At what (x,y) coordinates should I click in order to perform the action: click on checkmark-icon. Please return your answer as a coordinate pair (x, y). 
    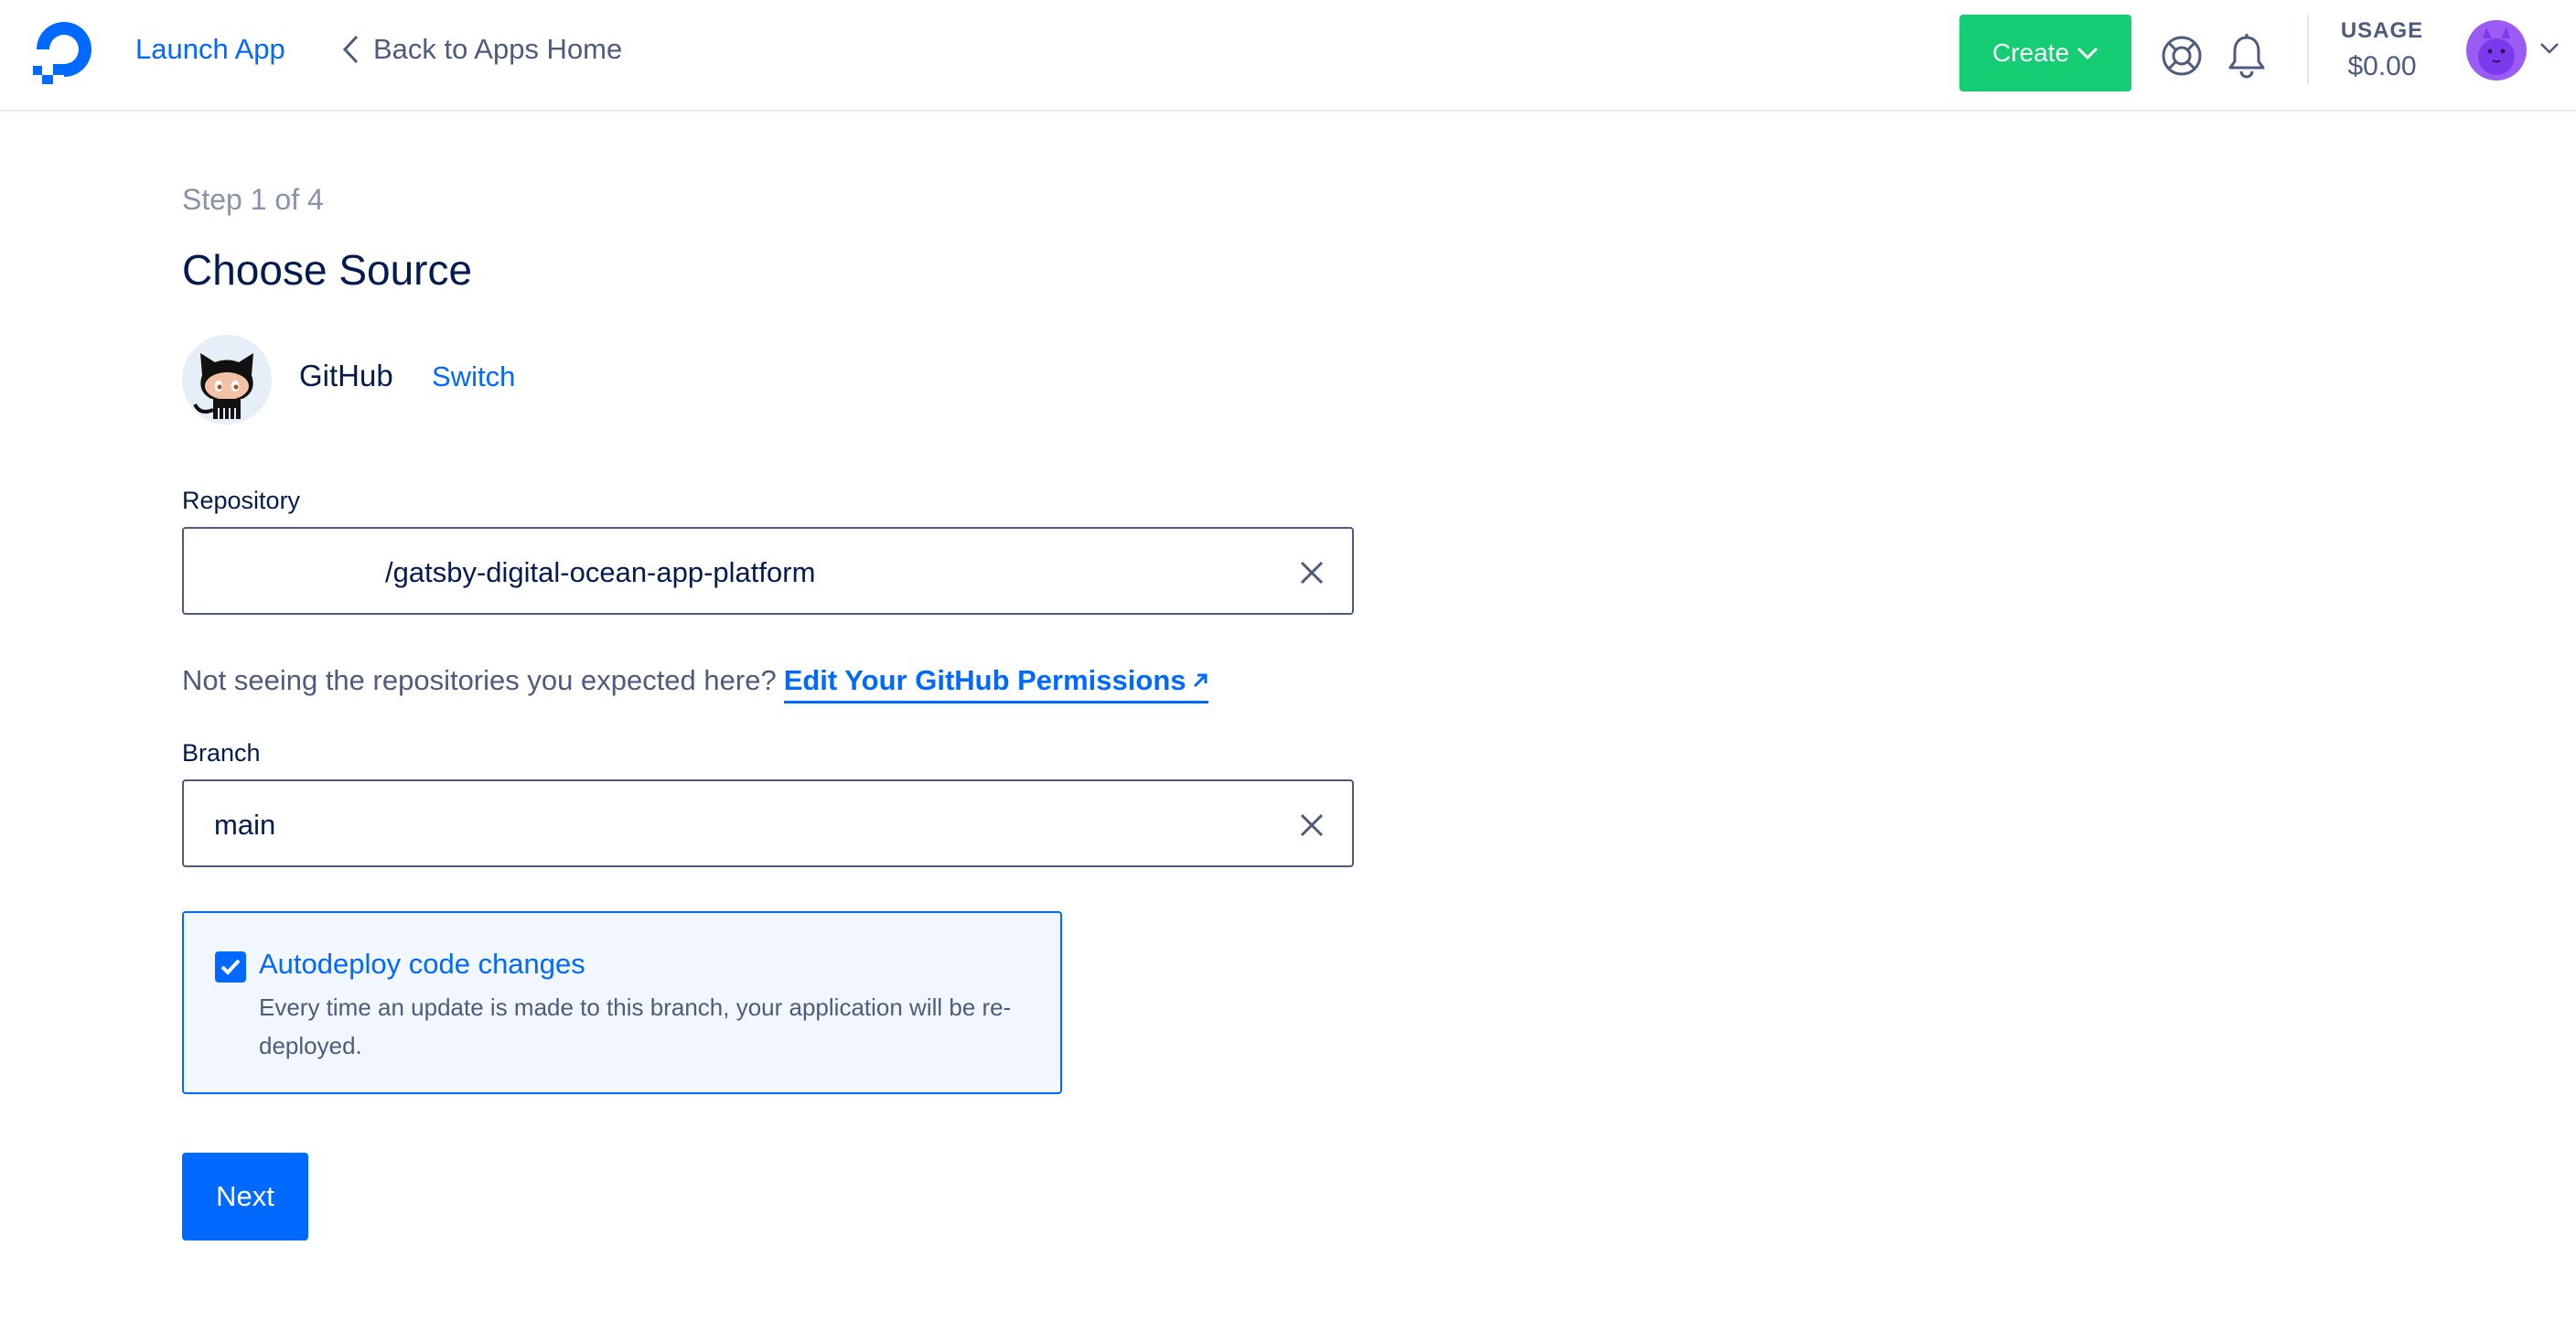
    Looking at the image, I should click on (231, 967).